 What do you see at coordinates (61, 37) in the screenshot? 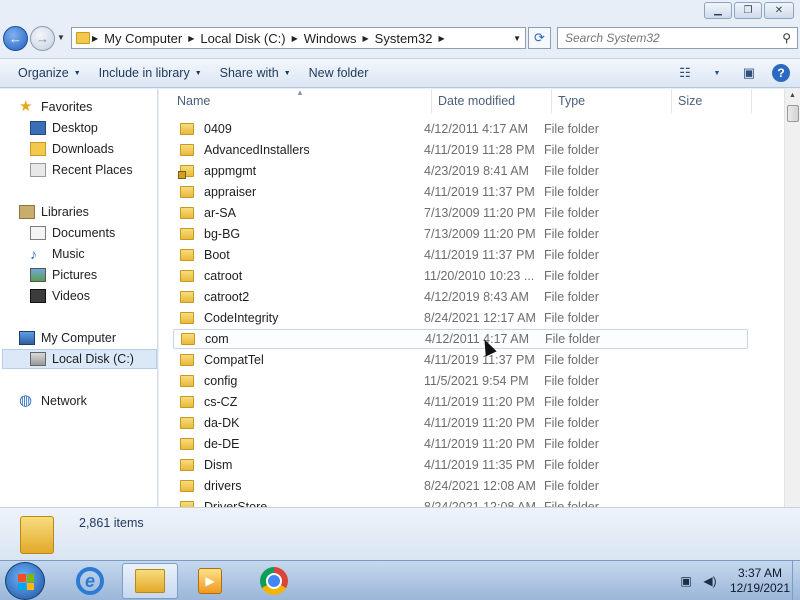
I see `recent-pages-dropdown: ▼` at bounding box center [61, 37].